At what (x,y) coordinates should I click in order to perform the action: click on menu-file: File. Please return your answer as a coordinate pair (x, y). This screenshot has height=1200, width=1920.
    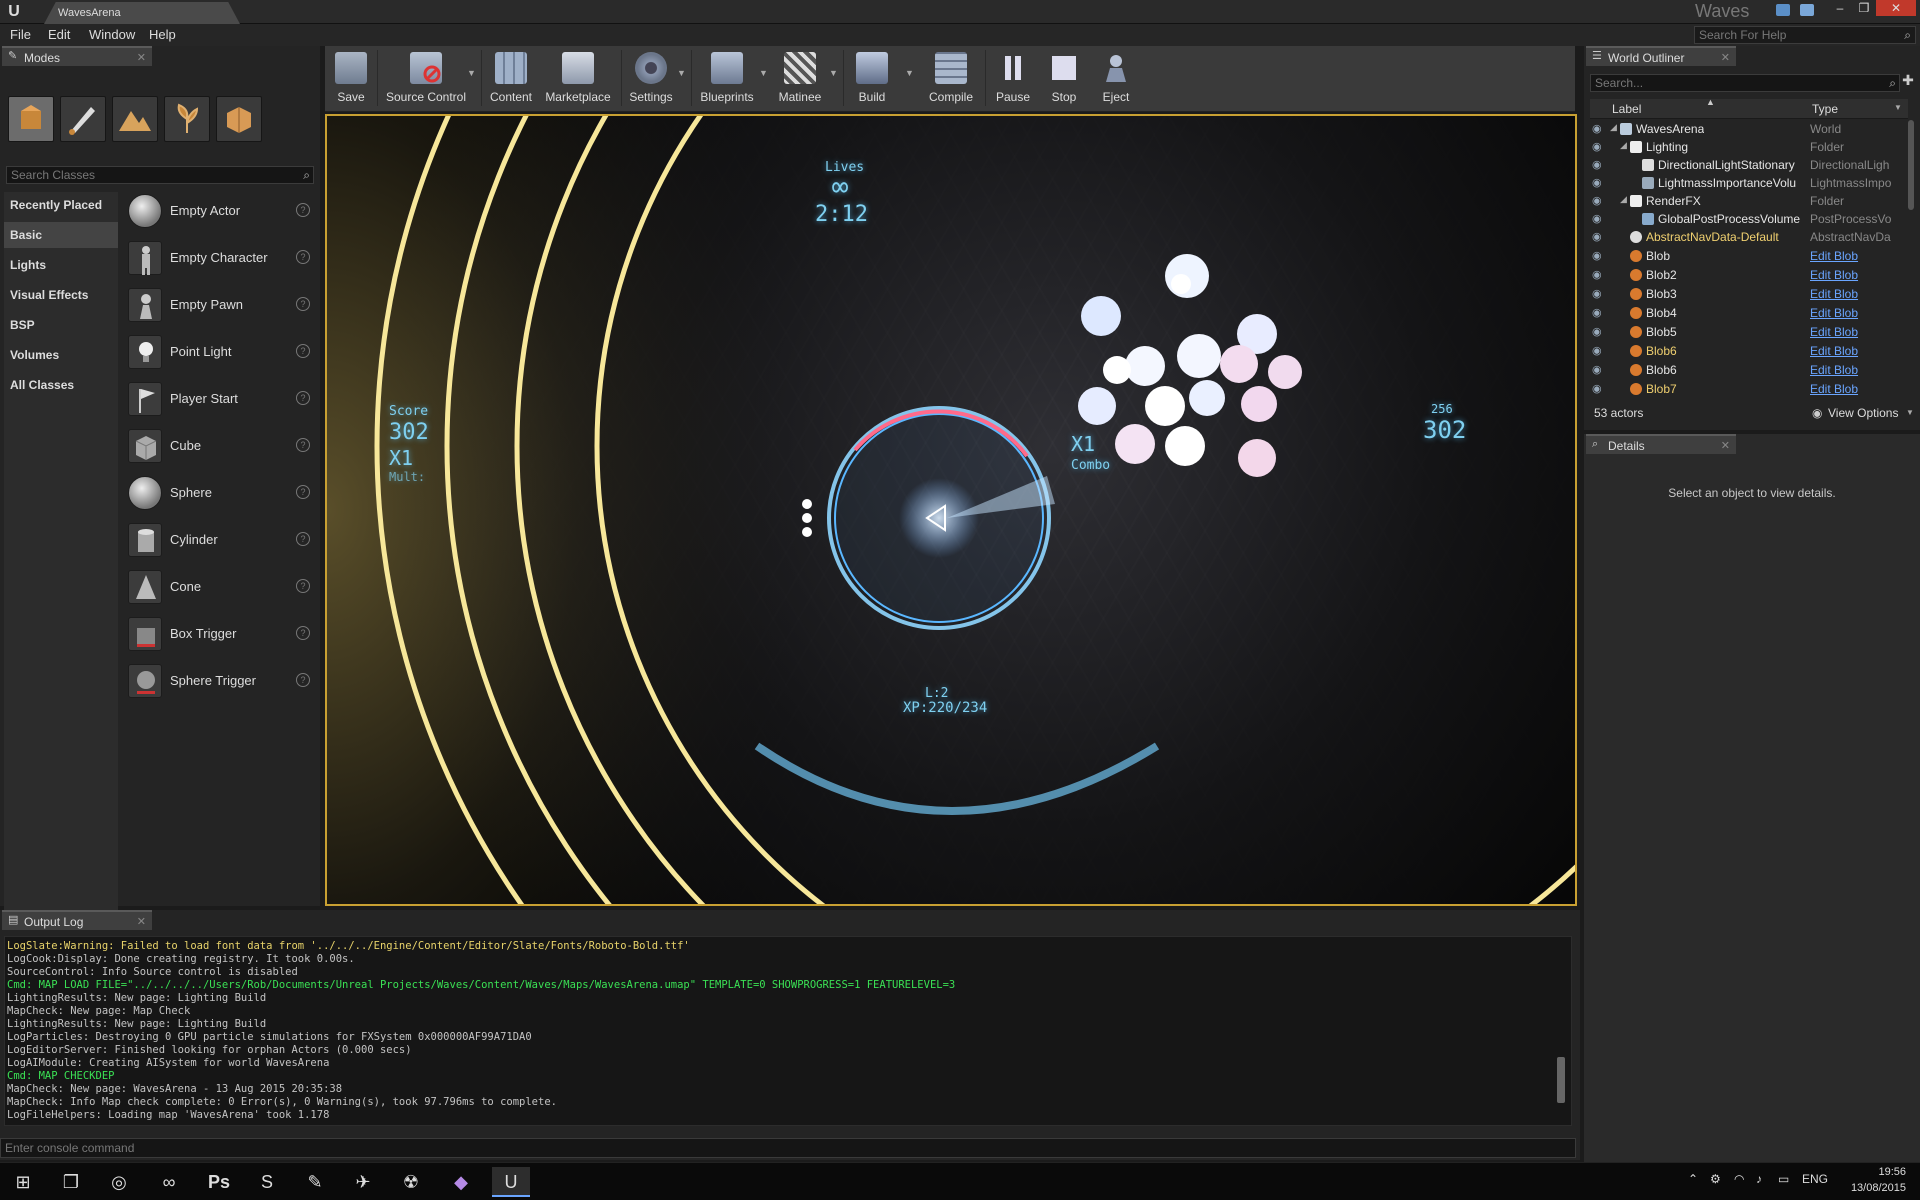
    Looking at the image, I should click on (20, 35).